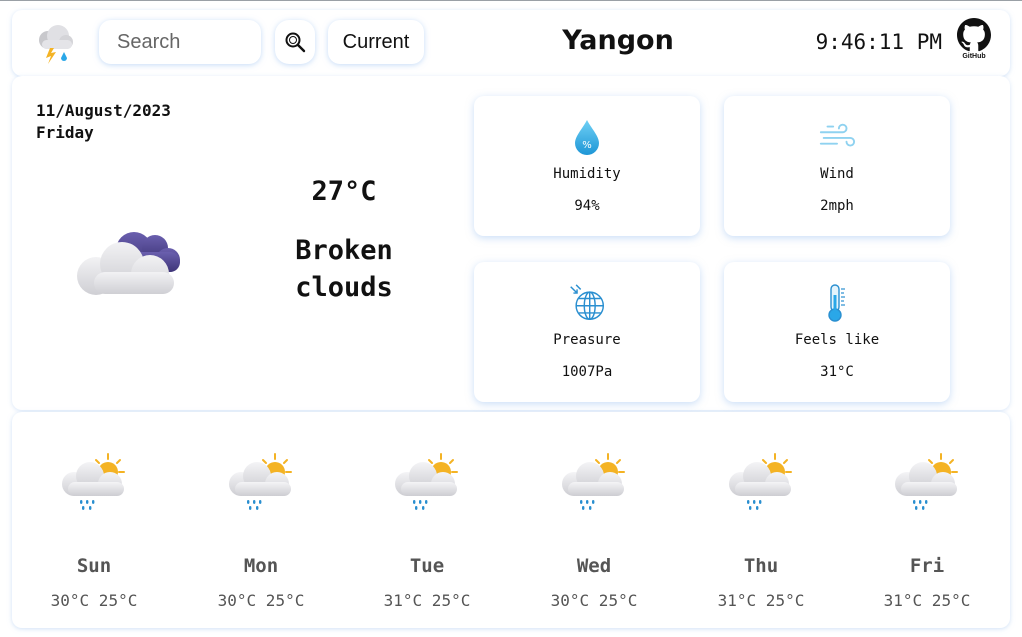 Image resolution: width=1022 pixels, height=637 pixels. What do you see at coordinates (261, 566) in the screenshot?
I see `forecast-day-name: Mon` at bounding box center [261, 566].